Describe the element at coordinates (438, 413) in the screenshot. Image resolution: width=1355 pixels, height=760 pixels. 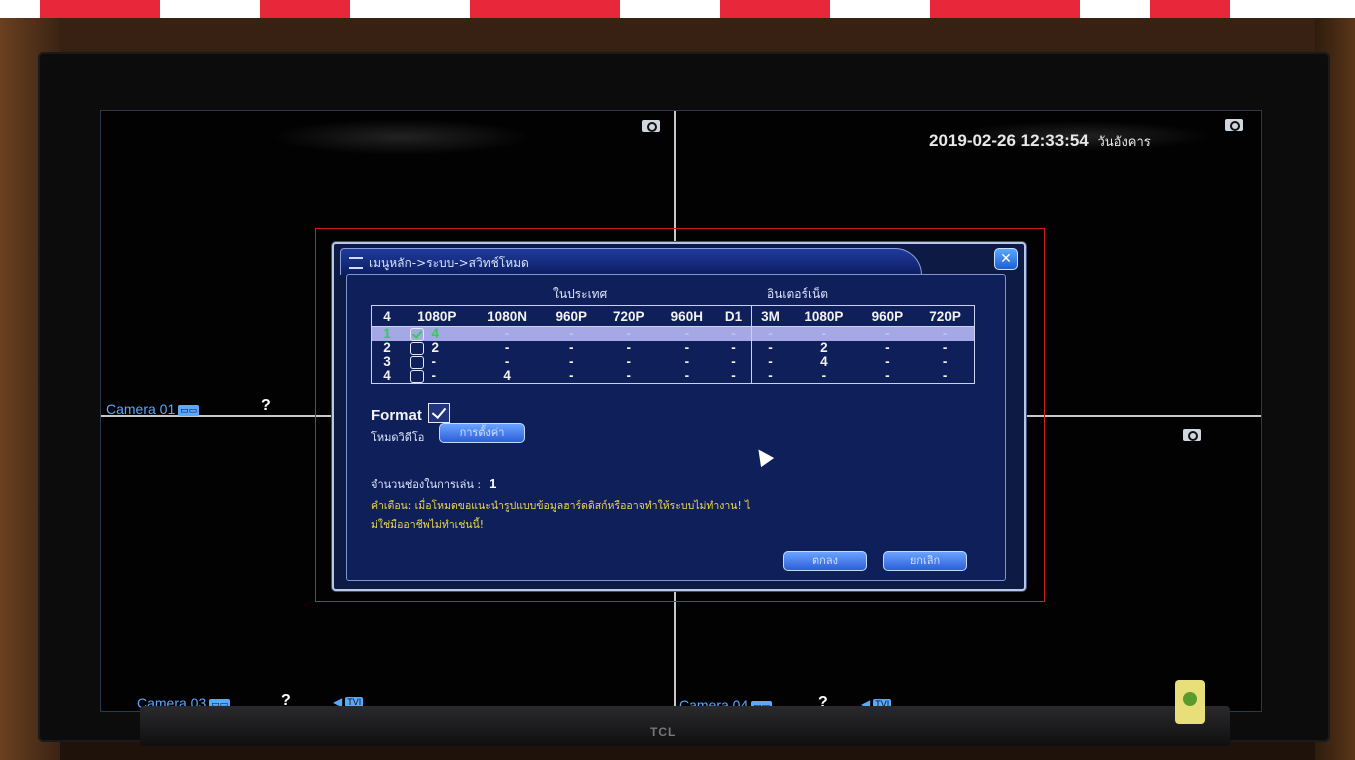
I see `format-checkbox` at that location.